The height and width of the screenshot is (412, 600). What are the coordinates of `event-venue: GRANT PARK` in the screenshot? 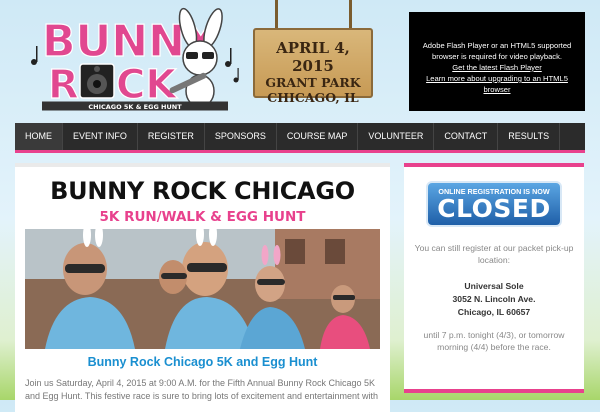 It's located at (313, 82).